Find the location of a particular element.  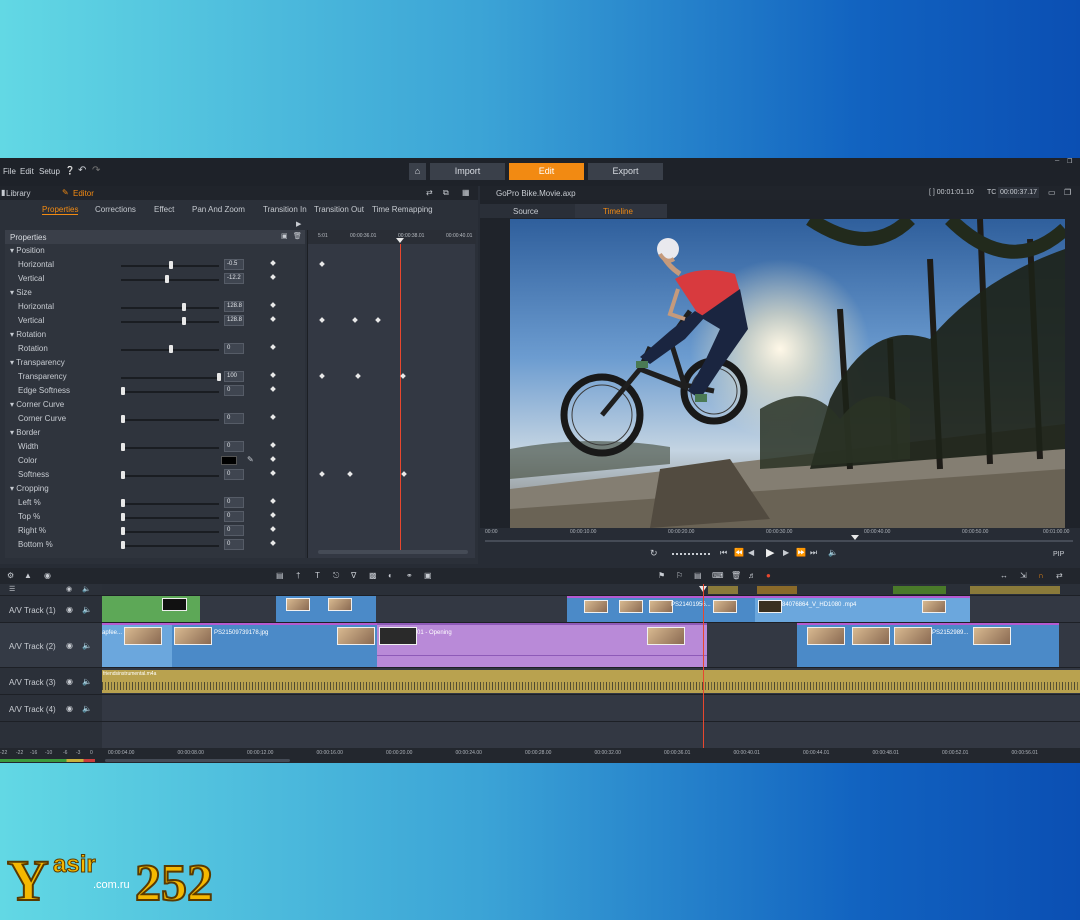

marker-add-icon: ⚐ is located at coordinates (679, 575).